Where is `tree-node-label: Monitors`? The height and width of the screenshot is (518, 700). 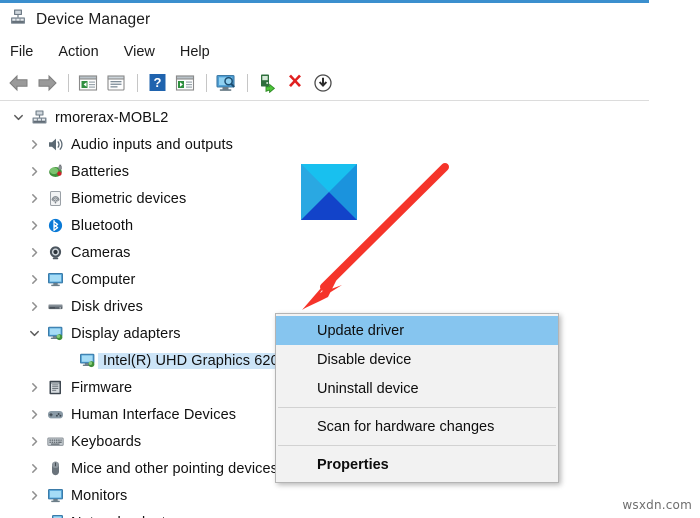
tree-node-label: Monitors is located at coordinates (99, 495).